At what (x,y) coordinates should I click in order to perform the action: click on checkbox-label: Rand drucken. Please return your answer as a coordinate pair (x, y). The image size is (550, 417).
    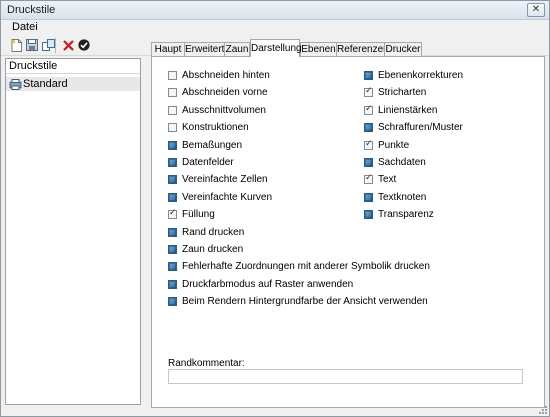
    Looking at the image, I should click on (213, 232).